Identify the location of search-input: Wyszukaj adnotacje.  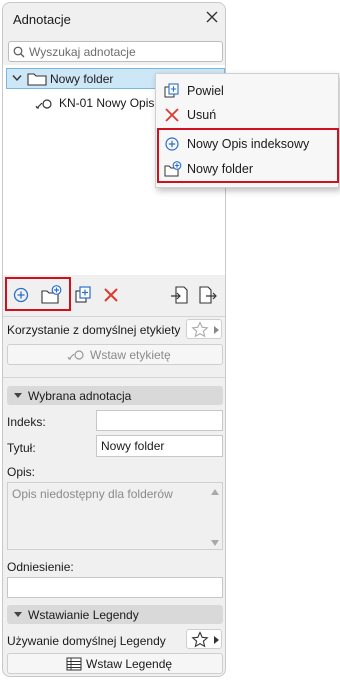
(115, 51).